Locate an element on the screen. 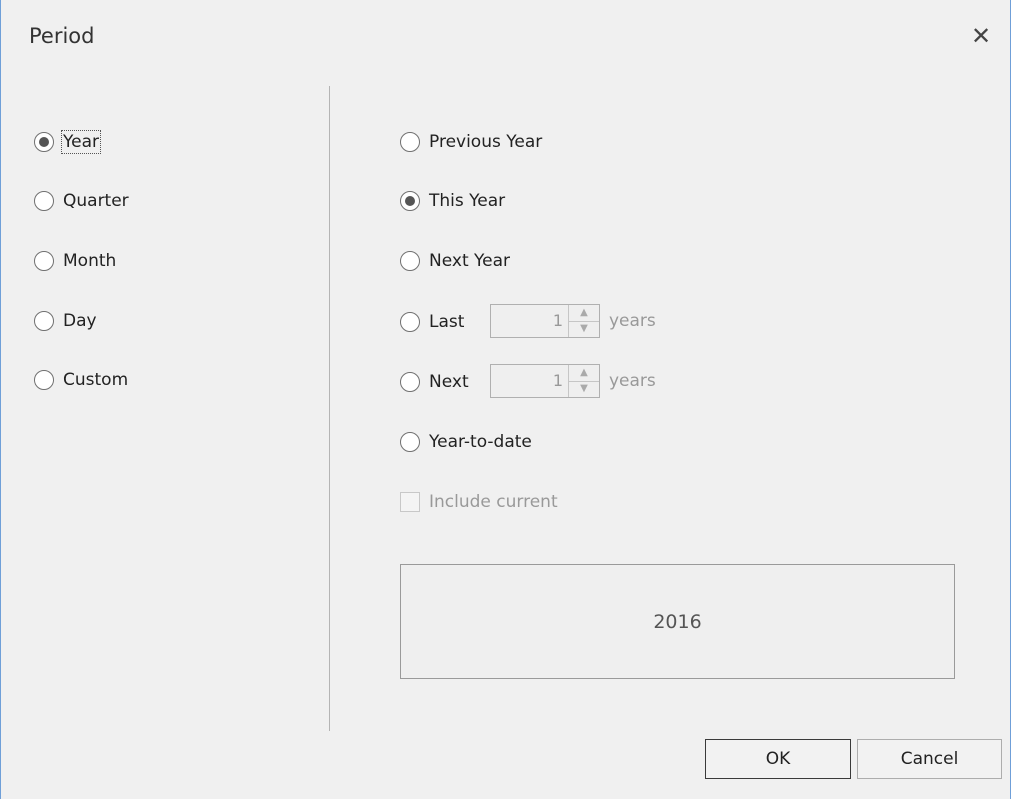  radio-custom: Custom is located at coordinates (81, 380).